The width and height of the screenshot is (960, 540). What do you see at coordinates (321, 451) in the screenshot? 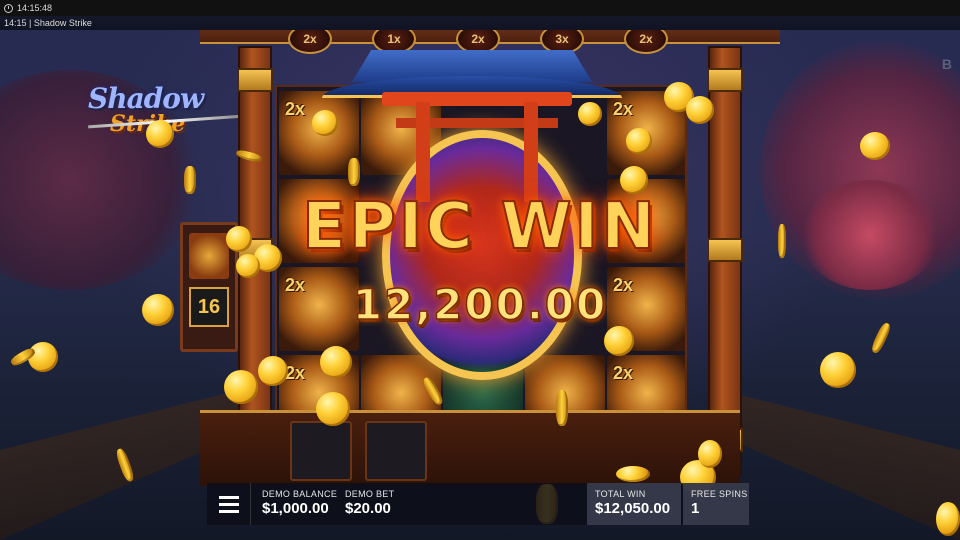
I see `shuriken-icon` at bounding box center [321, 451].